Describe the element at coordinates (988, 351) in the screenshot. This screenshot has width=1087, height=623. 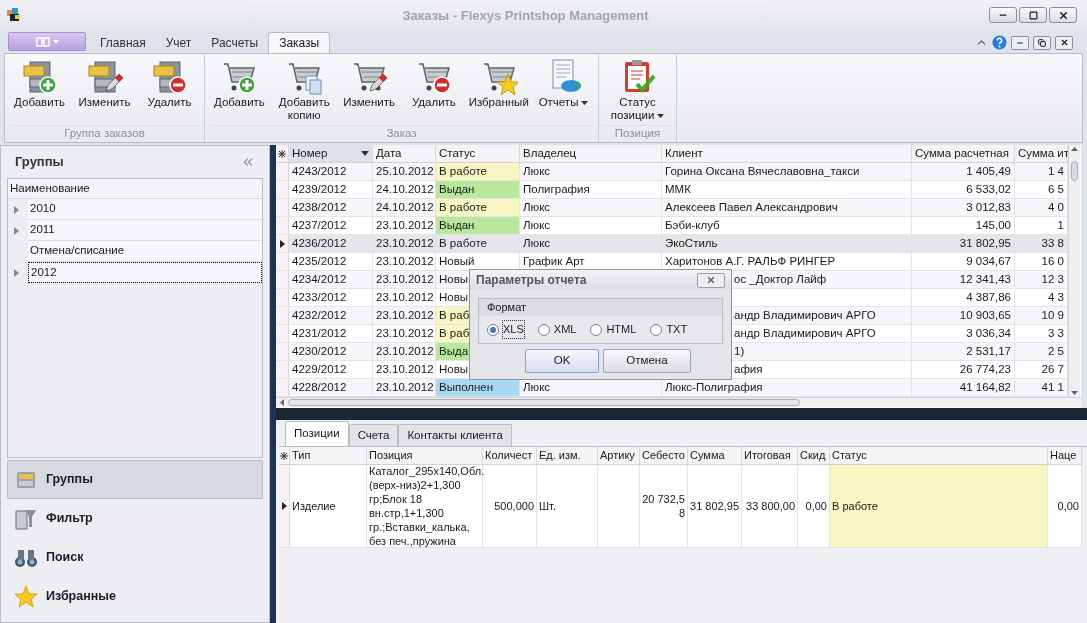
I see `table-cell-text: 2 531,17` at that location.